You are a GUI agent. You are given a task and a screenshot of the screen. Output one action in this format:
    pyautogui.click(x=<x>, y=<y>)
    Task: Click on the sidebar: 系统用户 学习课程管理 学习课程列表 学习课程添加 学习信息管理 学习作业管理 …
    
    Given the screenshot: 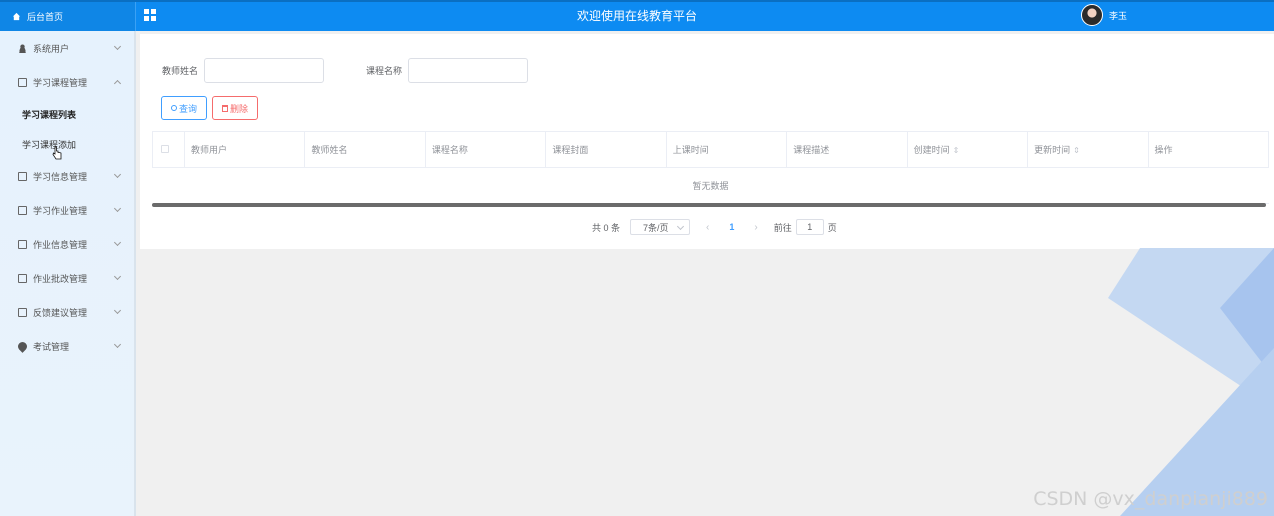 What is the action you would take?
    pyautogui.click(x=68, y=273)
    